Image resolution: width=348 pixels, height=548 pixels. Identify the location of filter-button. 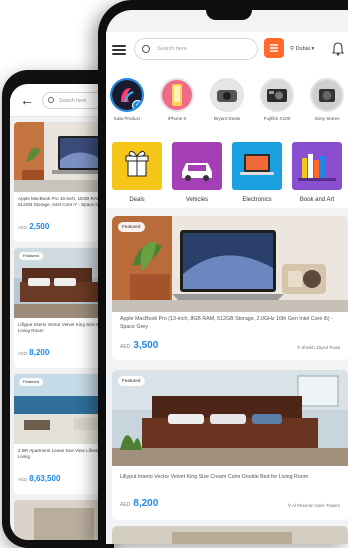
(274, 48).